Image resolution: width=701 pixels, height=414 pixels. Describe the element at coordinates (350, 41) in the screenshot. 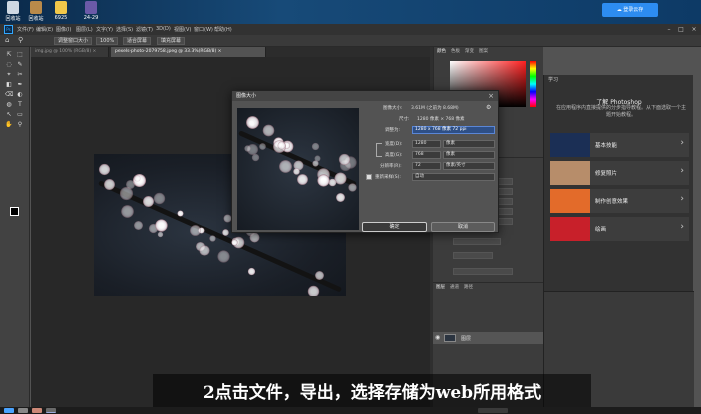

I see `options-bar: ⌂ ⚲ 调整窗口大小 100% 适合屏幕 填充屏幕` at that location.